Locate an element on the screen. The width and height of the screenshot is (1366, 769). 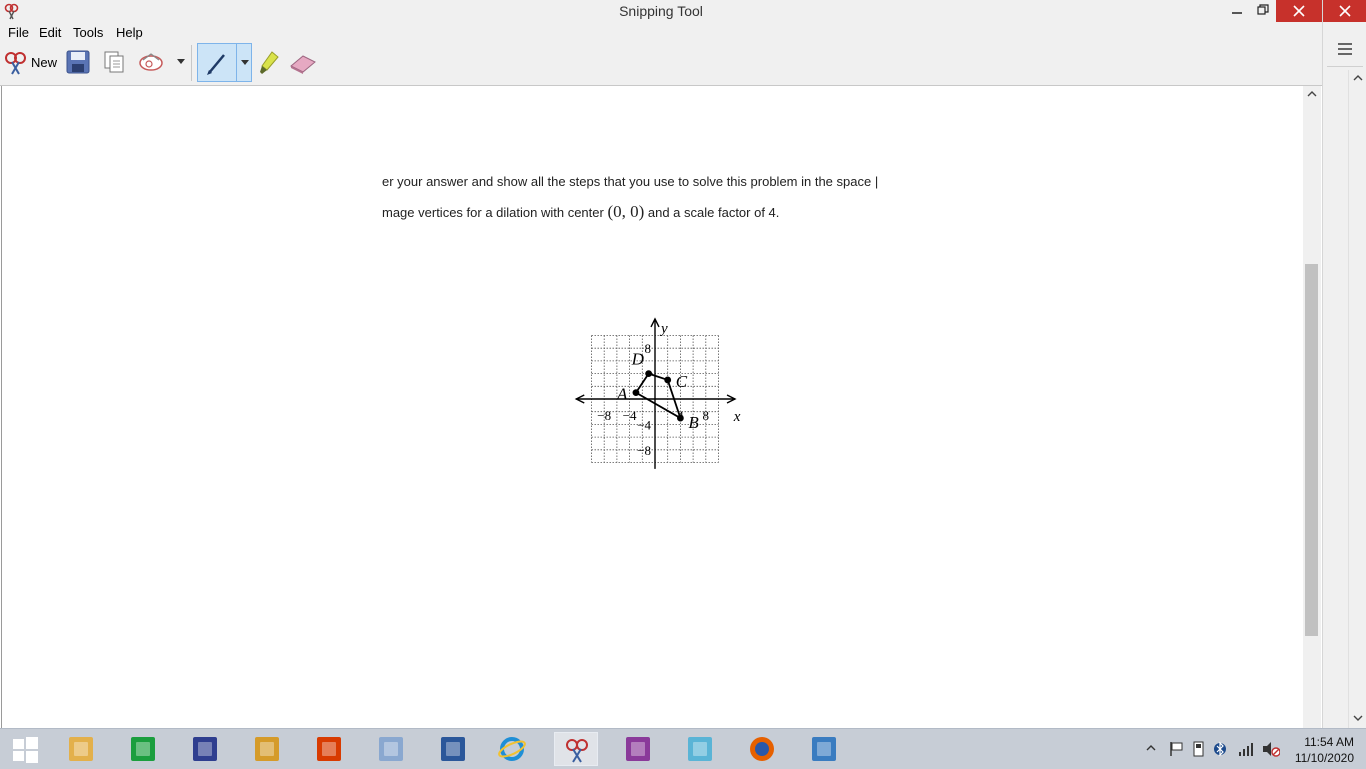
bluetooth-icon is located at coordinates (1220, 749).